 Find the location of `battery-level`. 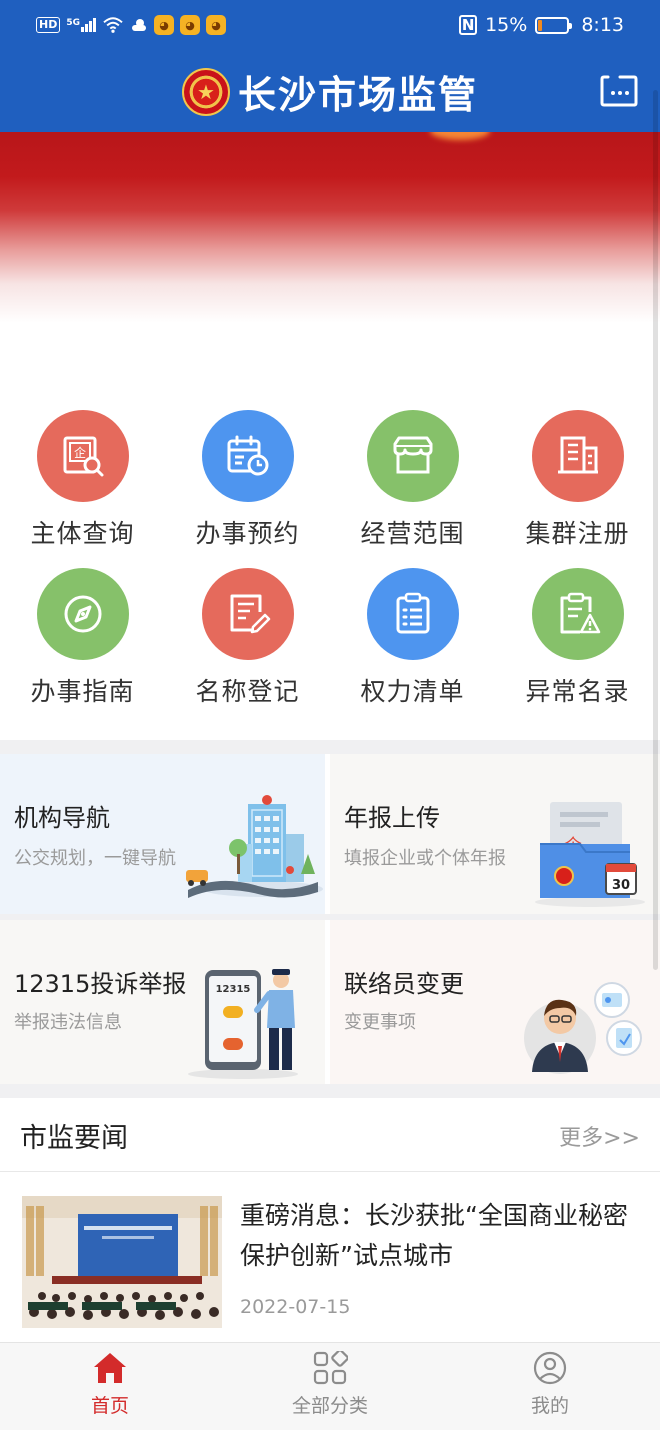

battery-level is located at coordinates (540, 25).